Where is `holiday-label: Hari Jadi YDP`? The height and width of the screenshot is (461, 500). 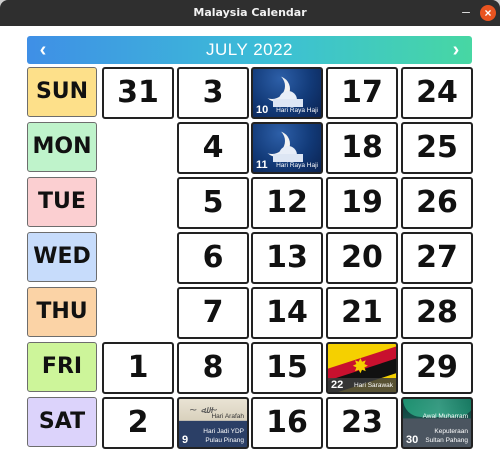
holiday-label: Hari Jadi YDP is located at coordinates (223, 431).